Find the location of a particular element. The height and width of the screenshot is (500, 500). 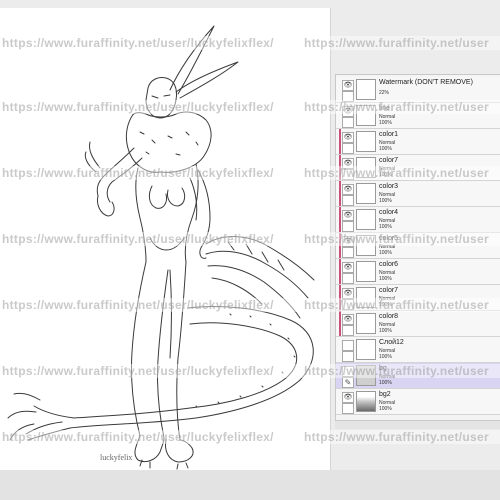

layer-row-color4: 👁 color4 Normal 100% is located at coordinates (418, 220).